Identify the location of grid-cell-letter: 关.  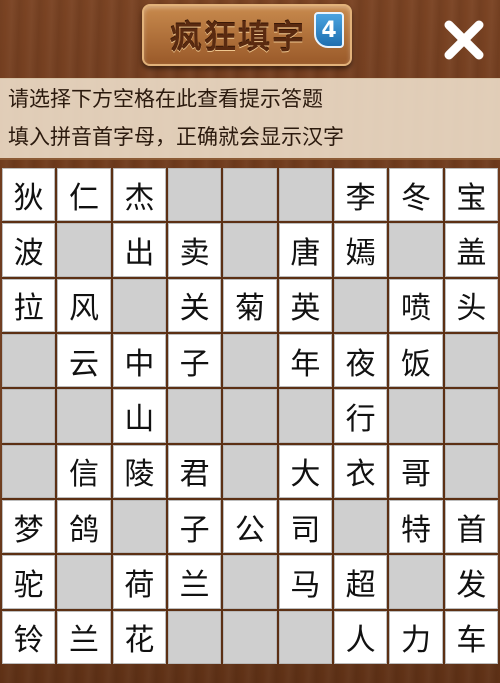
(194, 305).